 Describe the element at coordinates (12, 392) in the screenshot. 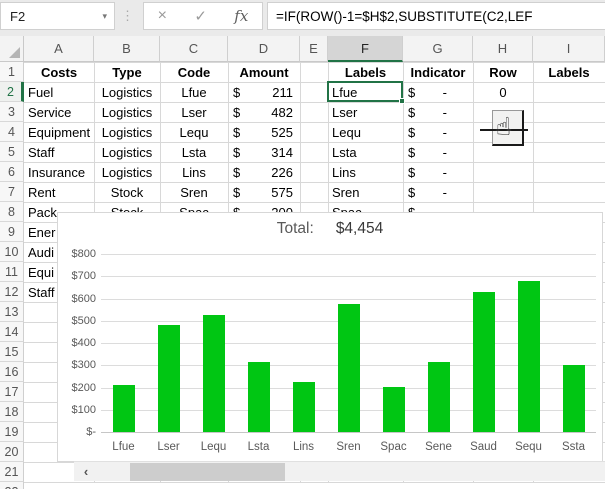

I see `row-header-17: 17` at that location.